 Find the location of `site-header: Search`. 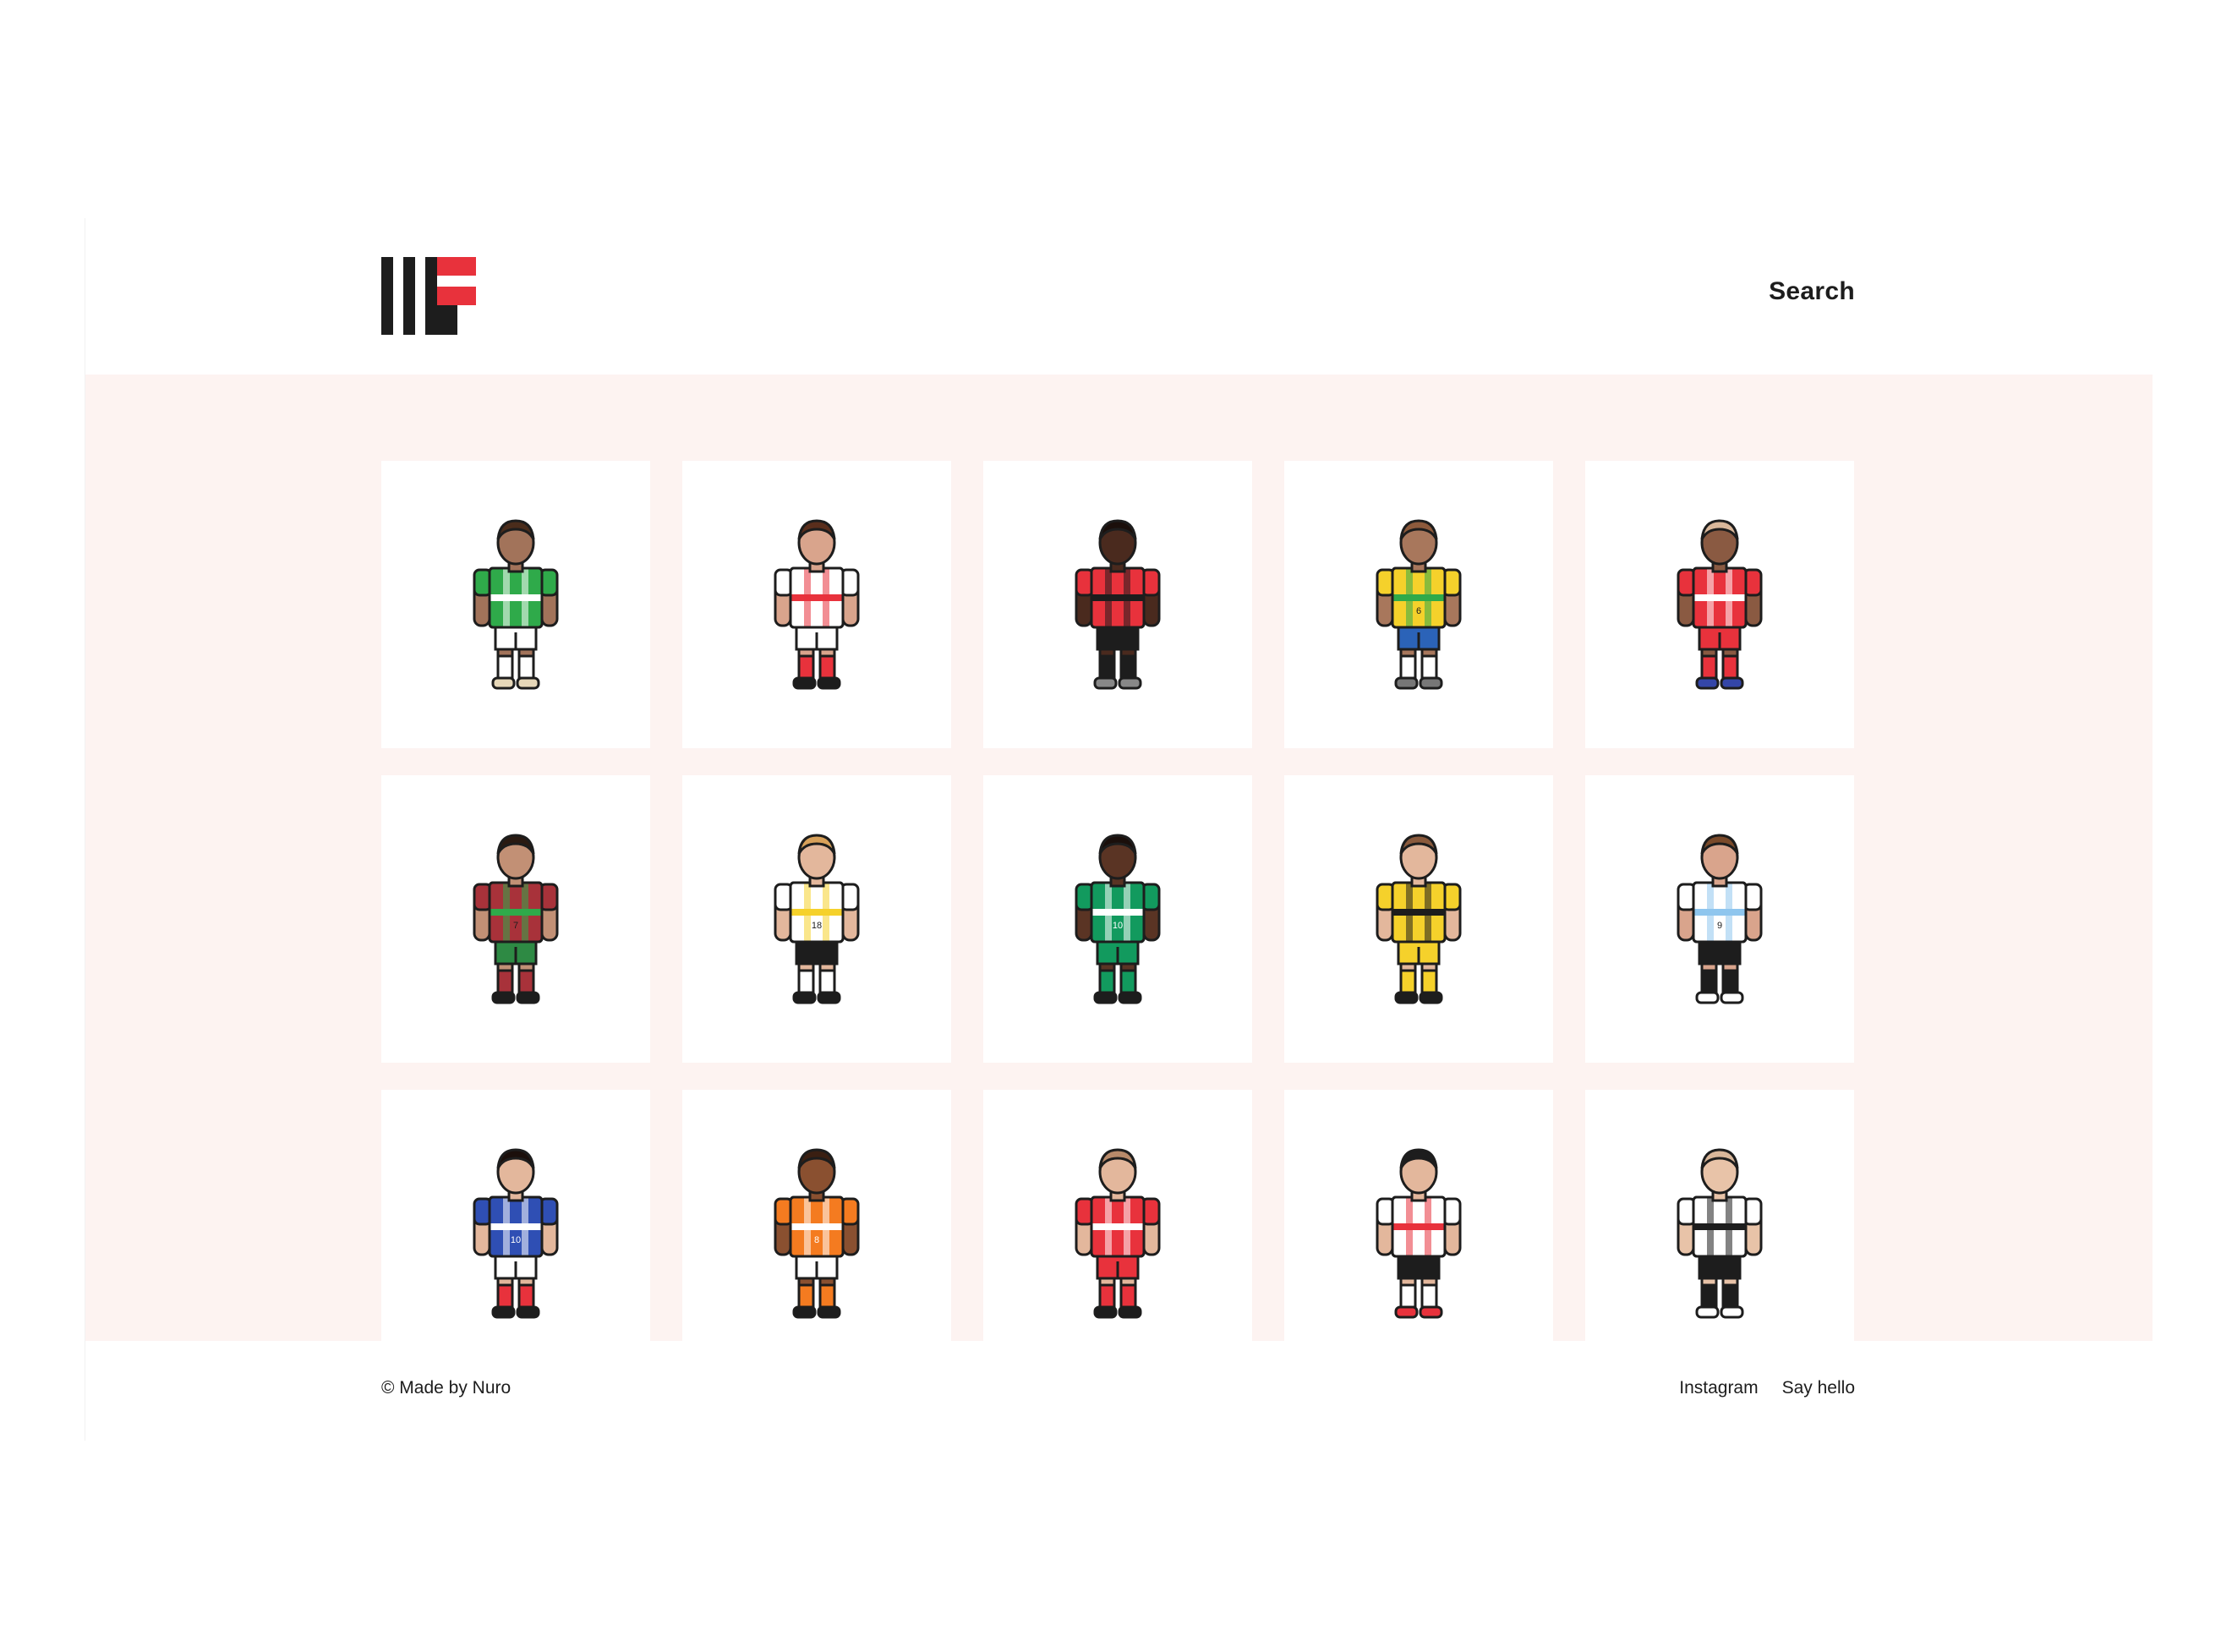

site-header: Search is located at coordinates (1119, 296).